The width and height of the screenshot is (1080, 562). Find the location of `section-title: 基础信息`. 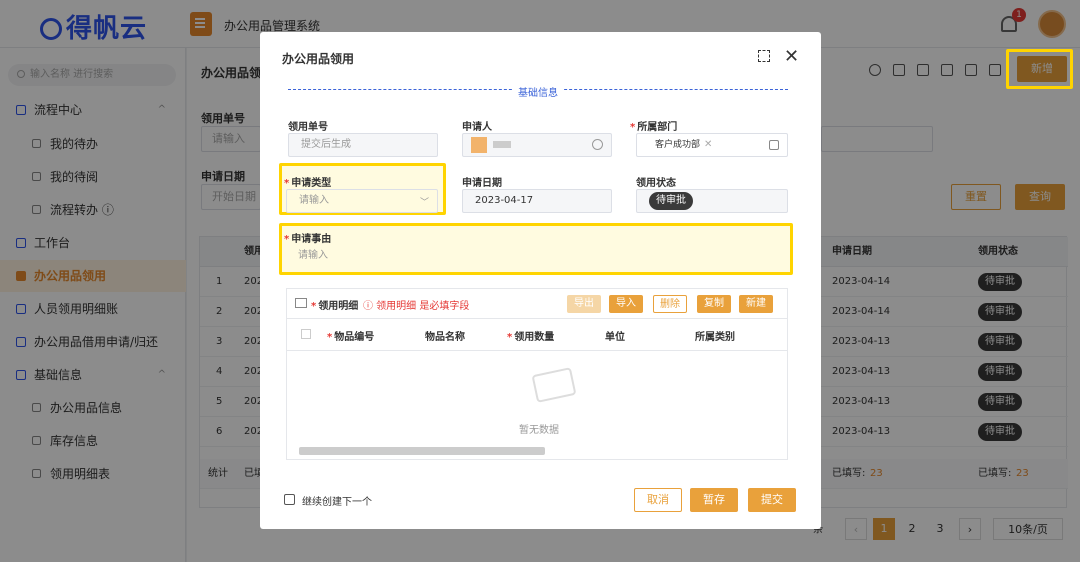

section-title: 基础信息 is located at coordinates (538, 91).